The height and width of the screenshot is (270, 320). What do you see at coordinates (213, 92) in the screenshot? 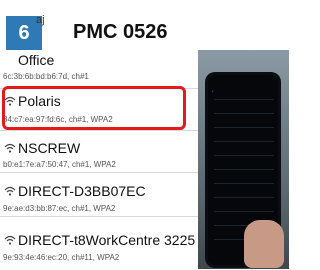
I see `phone-back-link: ‹` at bounding box center [213, 92].